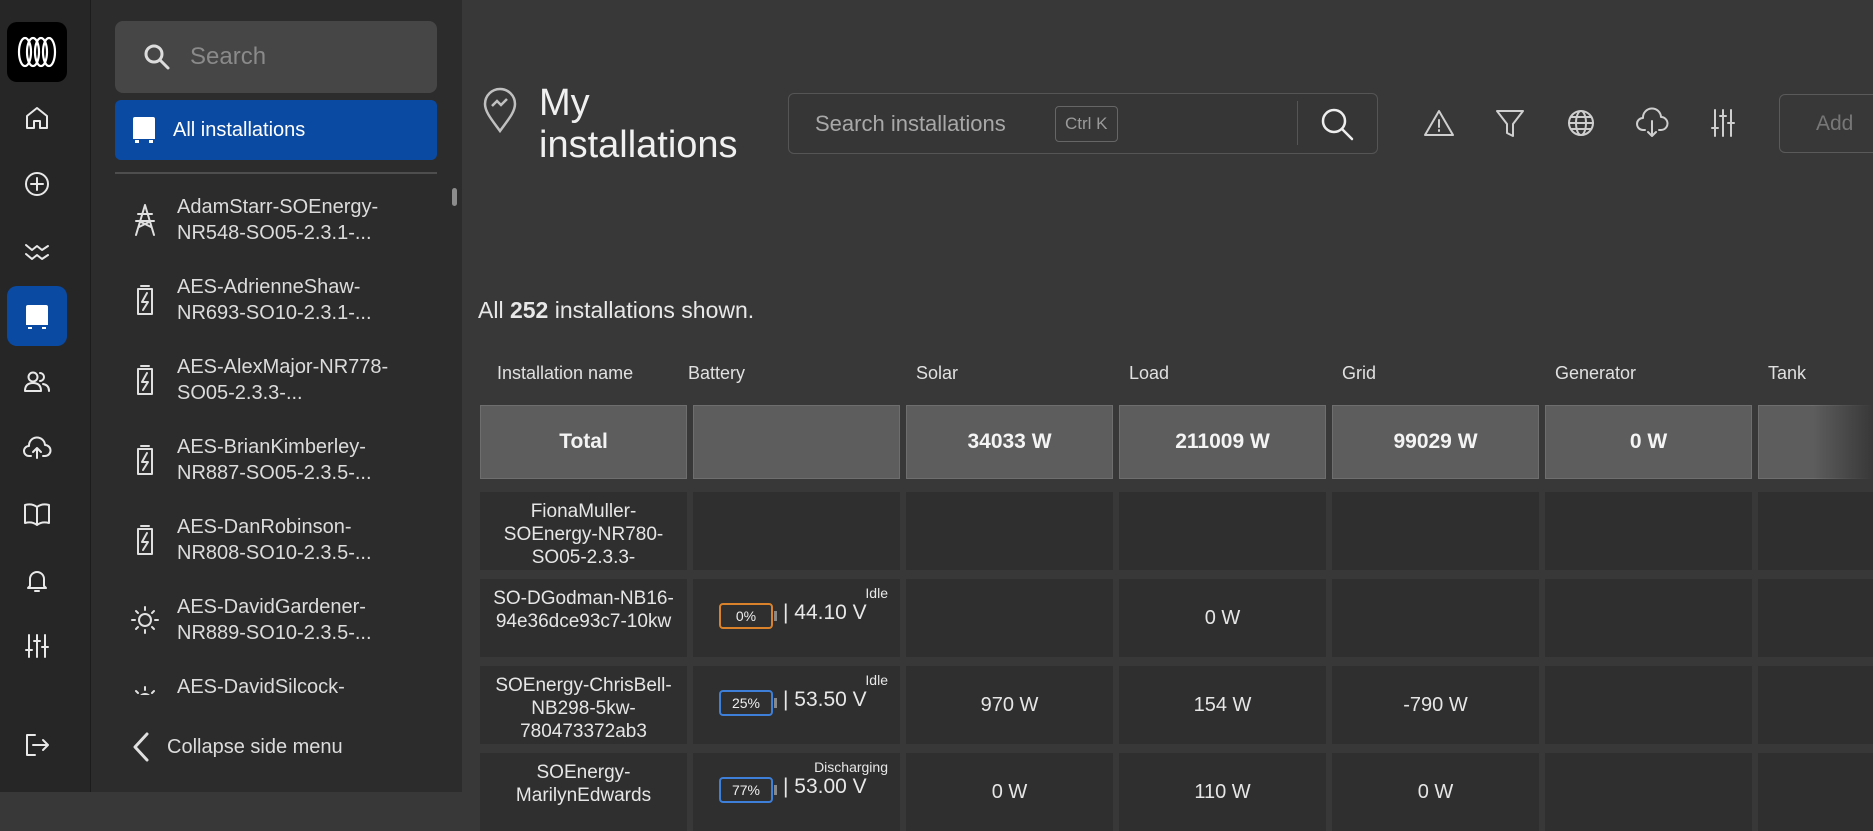 This screenshot has height=831, width=1873. I want to click on installation-search: Ctrl K, so click(1083, 123).